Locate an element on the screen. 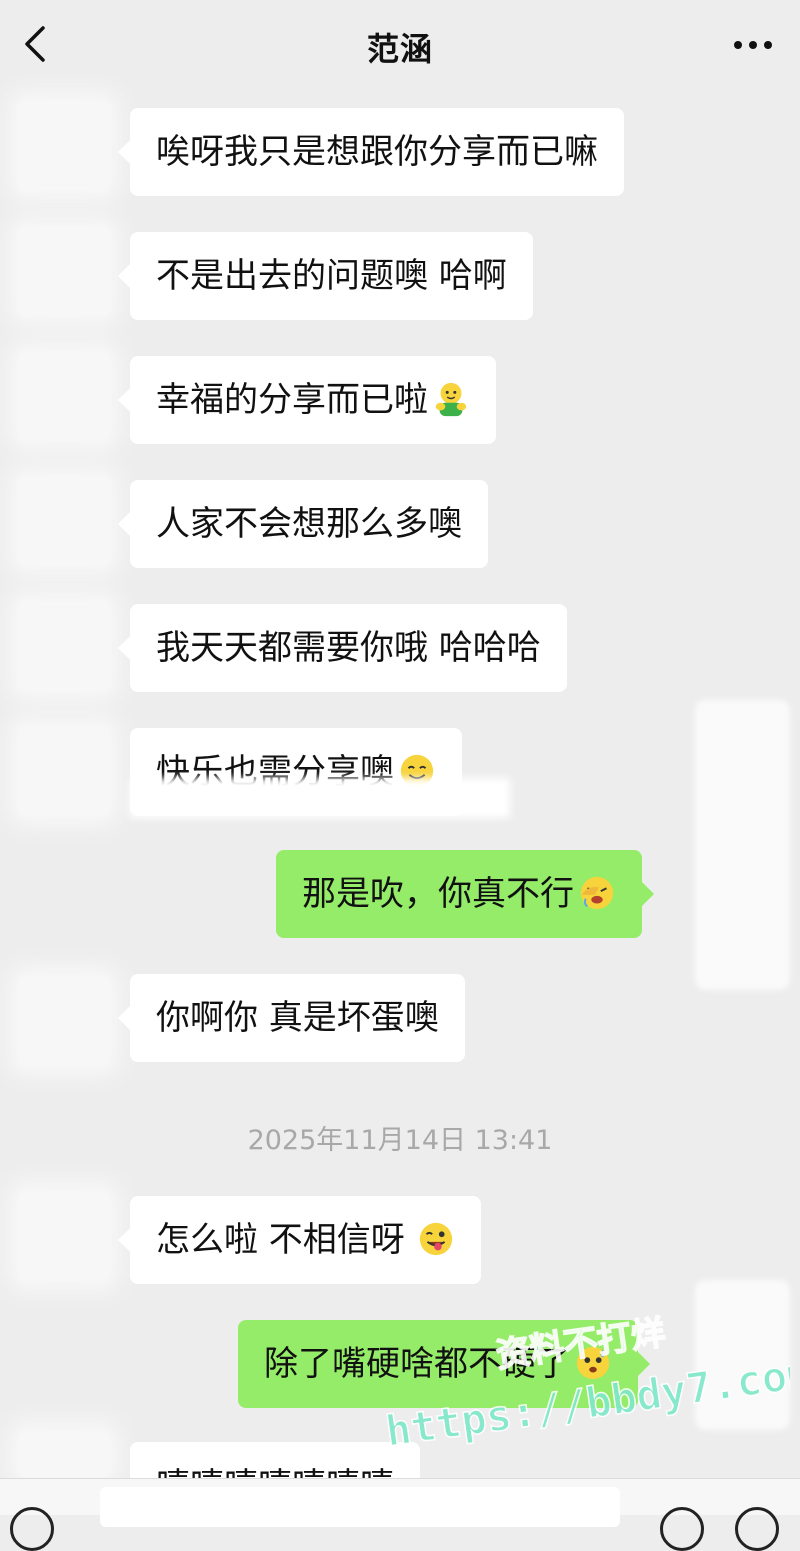 The image size is (800, 1551). message-bubble-outgoing: 那是吹，你真不行 is located at coordinates (465, 894).